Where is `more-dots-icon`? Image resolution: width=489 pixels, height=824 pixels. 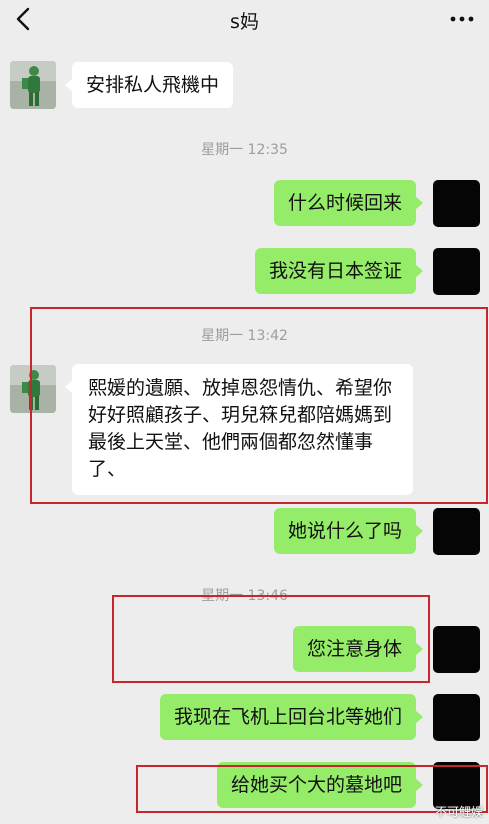
more-dots-icon is located at coordinates (462, 19).